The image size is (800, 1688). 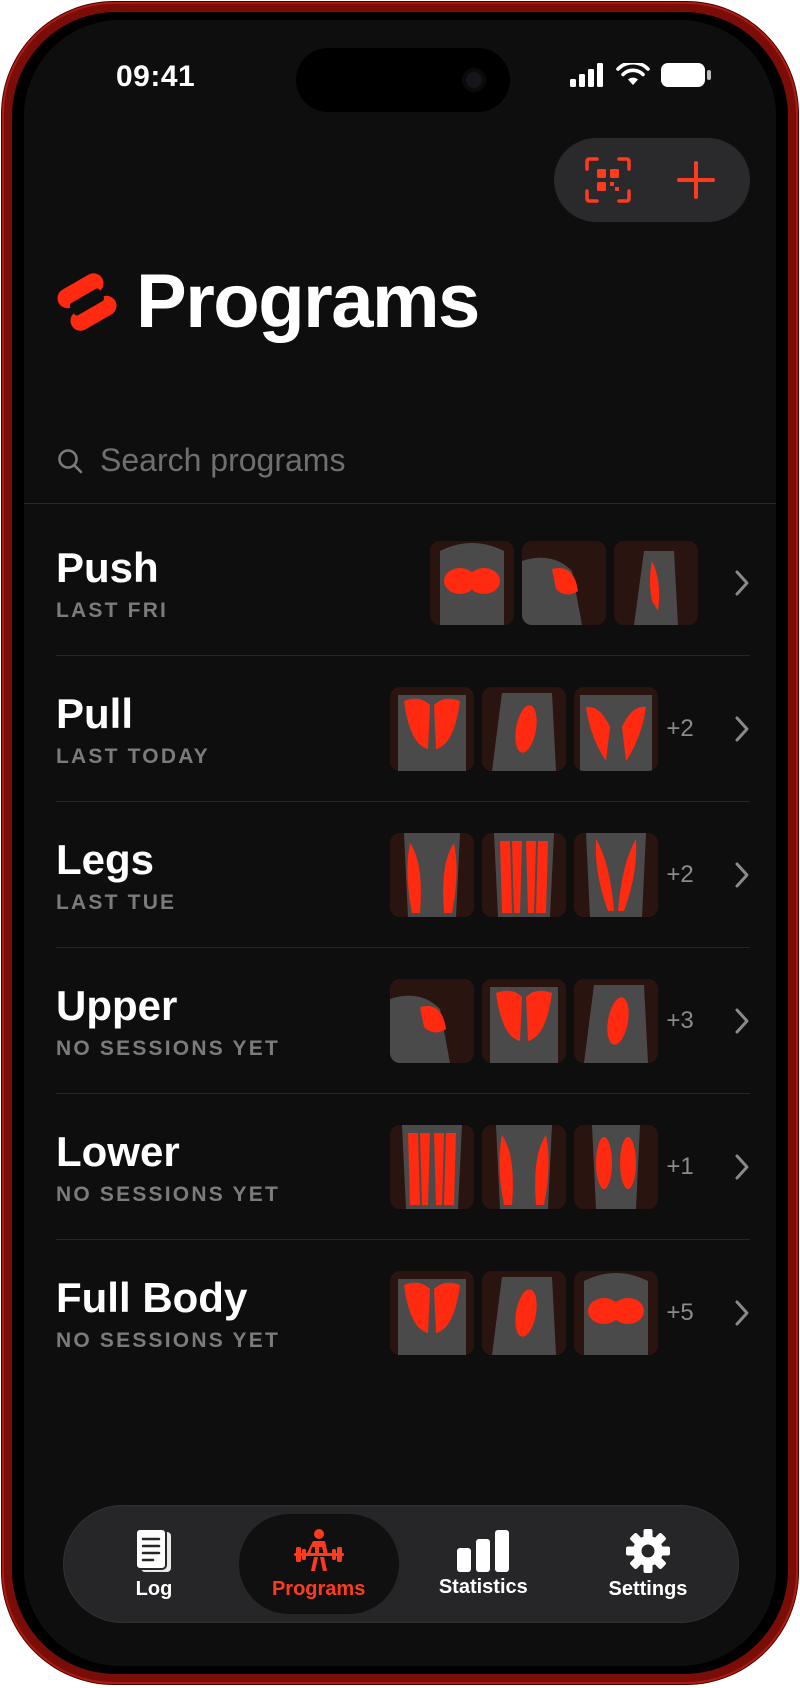 I want to click on program-name: Push, so click(x=107, y=567).